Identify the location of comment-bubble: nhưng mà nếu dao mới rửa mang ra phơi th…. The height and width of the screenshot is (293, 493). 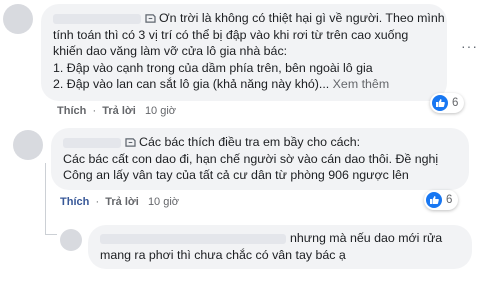
(280, 247).